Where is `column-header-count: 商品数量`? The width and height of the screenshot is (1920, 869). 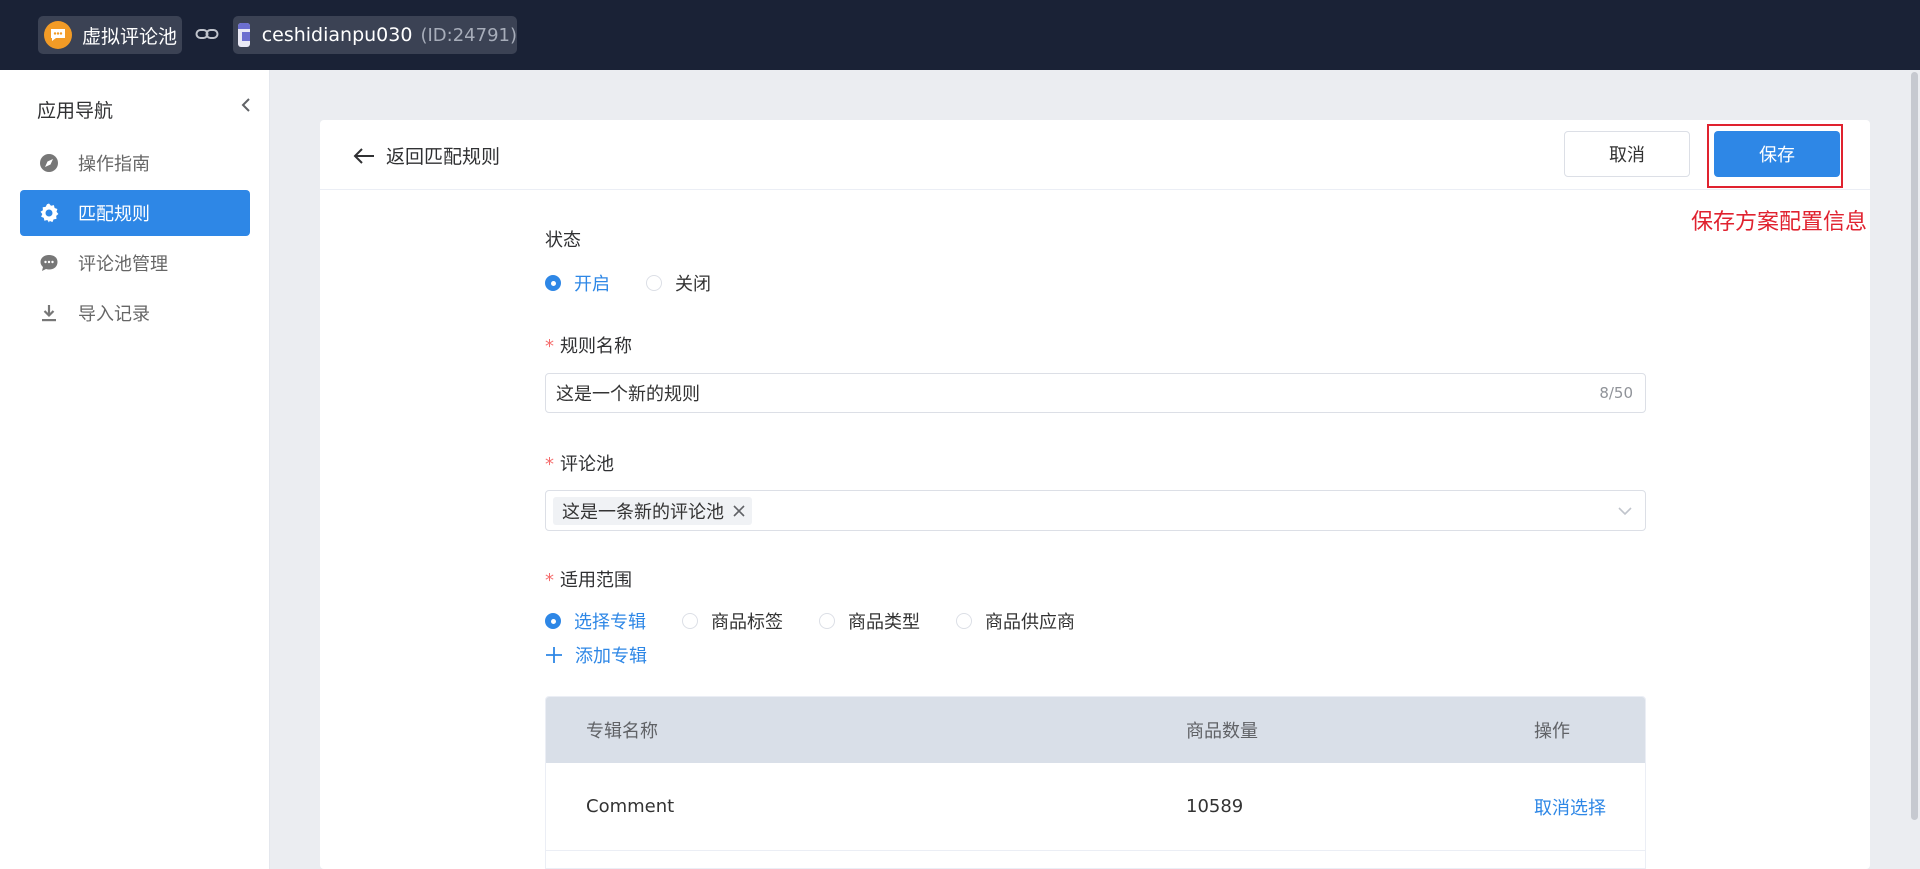 column-header-count: 商品数量 is located at coordinates (1222, 731).